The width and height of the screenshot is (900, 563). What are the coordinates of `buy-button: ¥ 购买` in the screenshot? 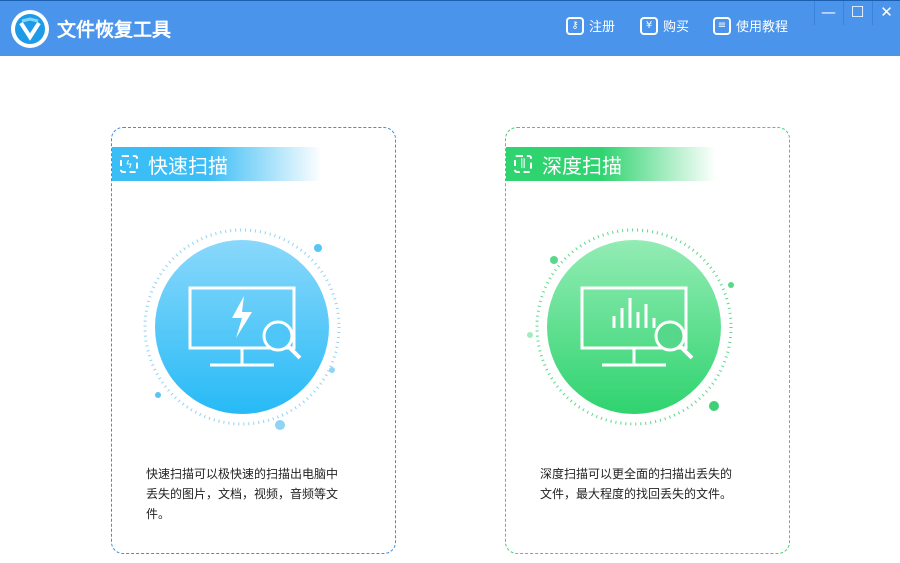 It's located at (664, 25).